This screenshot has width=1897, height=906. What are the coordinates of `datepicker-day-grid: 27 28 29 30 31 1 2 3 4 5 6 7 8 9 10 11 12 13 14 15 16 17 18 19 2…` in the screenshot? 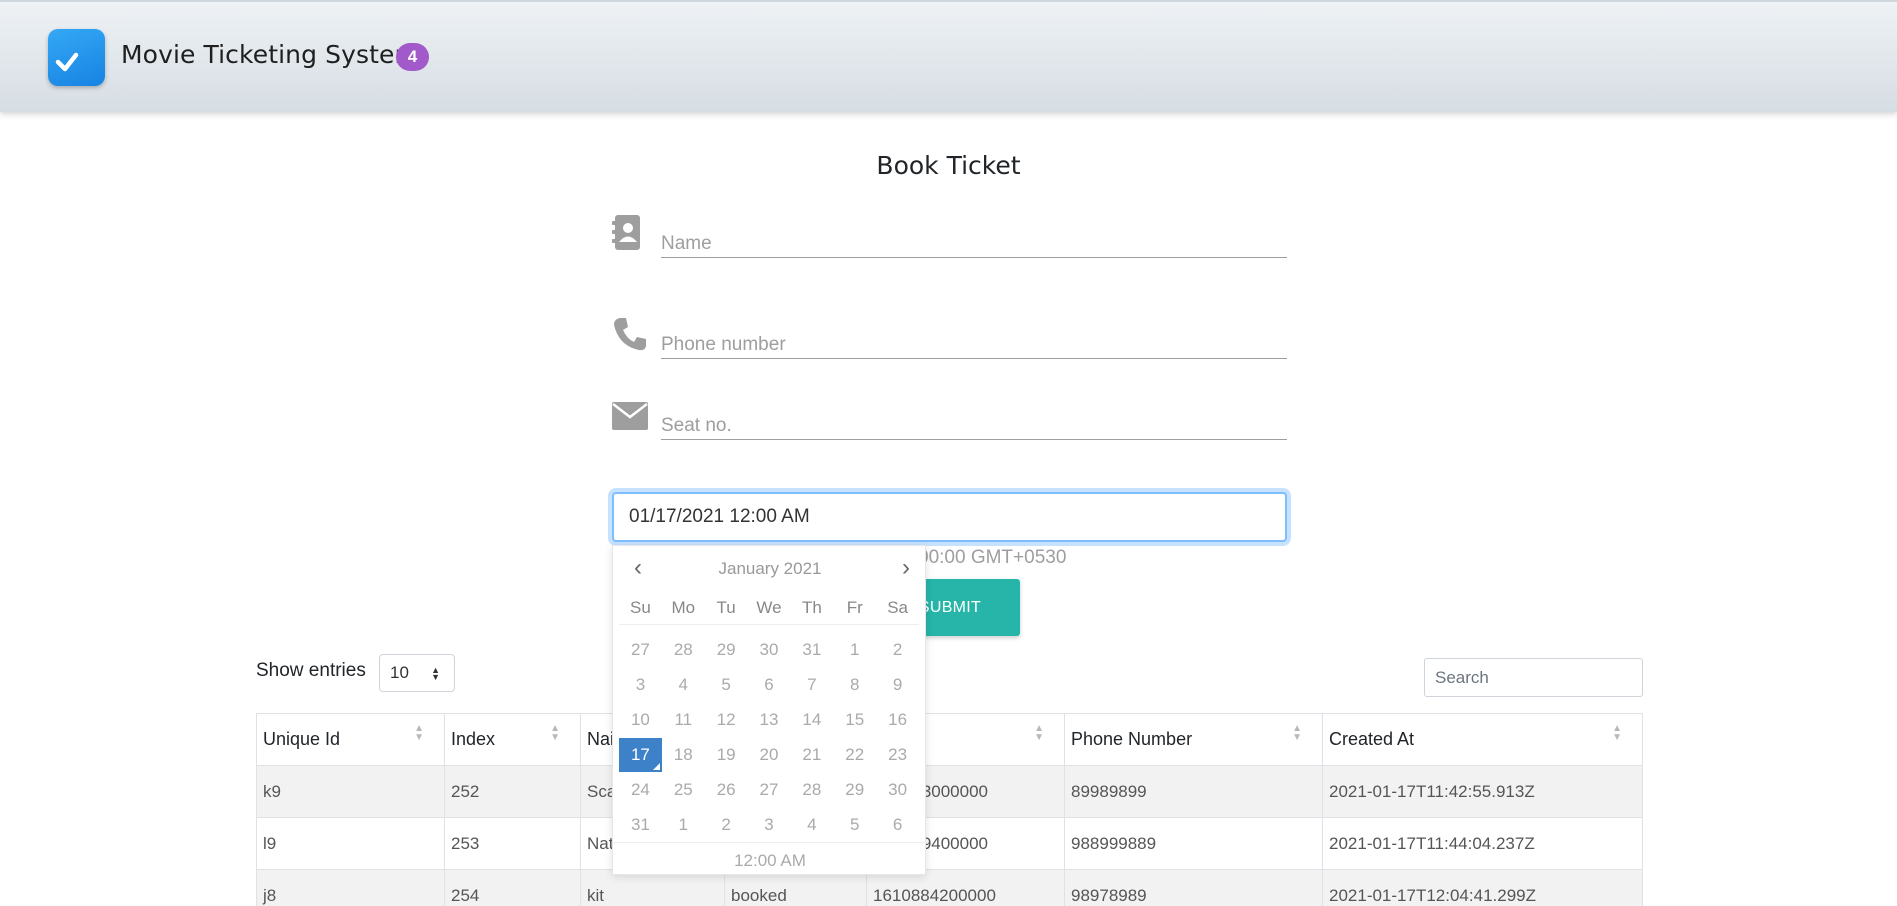 It's located at (769, 737).